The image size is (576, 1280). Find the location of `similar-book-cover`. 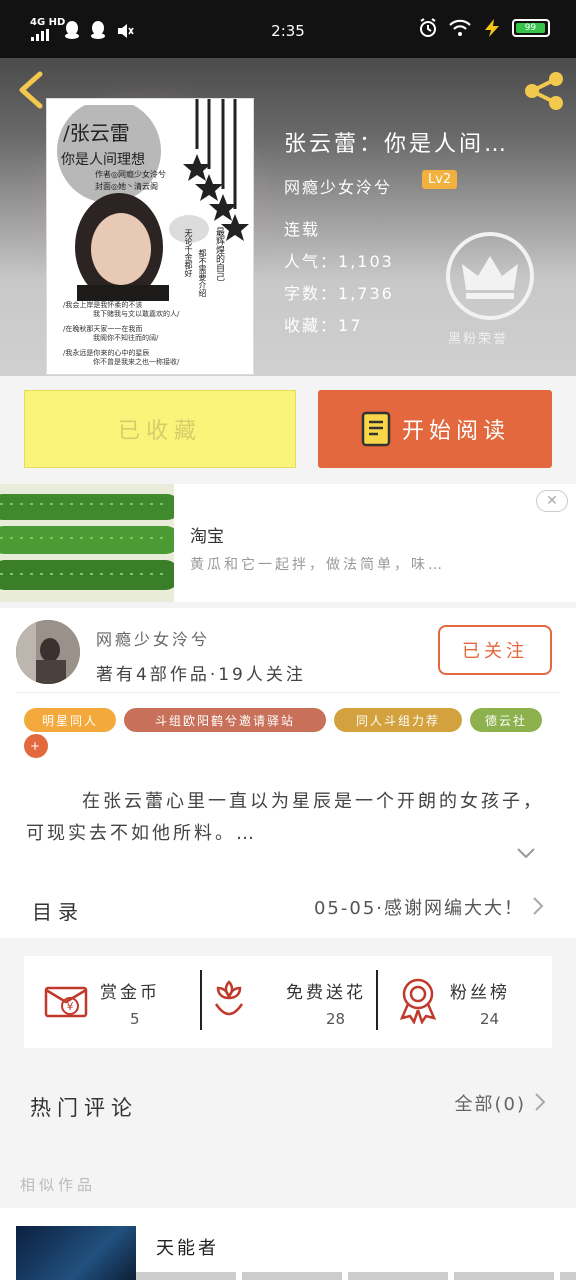

similar-book-cover is located at coordinates (76, 1253).